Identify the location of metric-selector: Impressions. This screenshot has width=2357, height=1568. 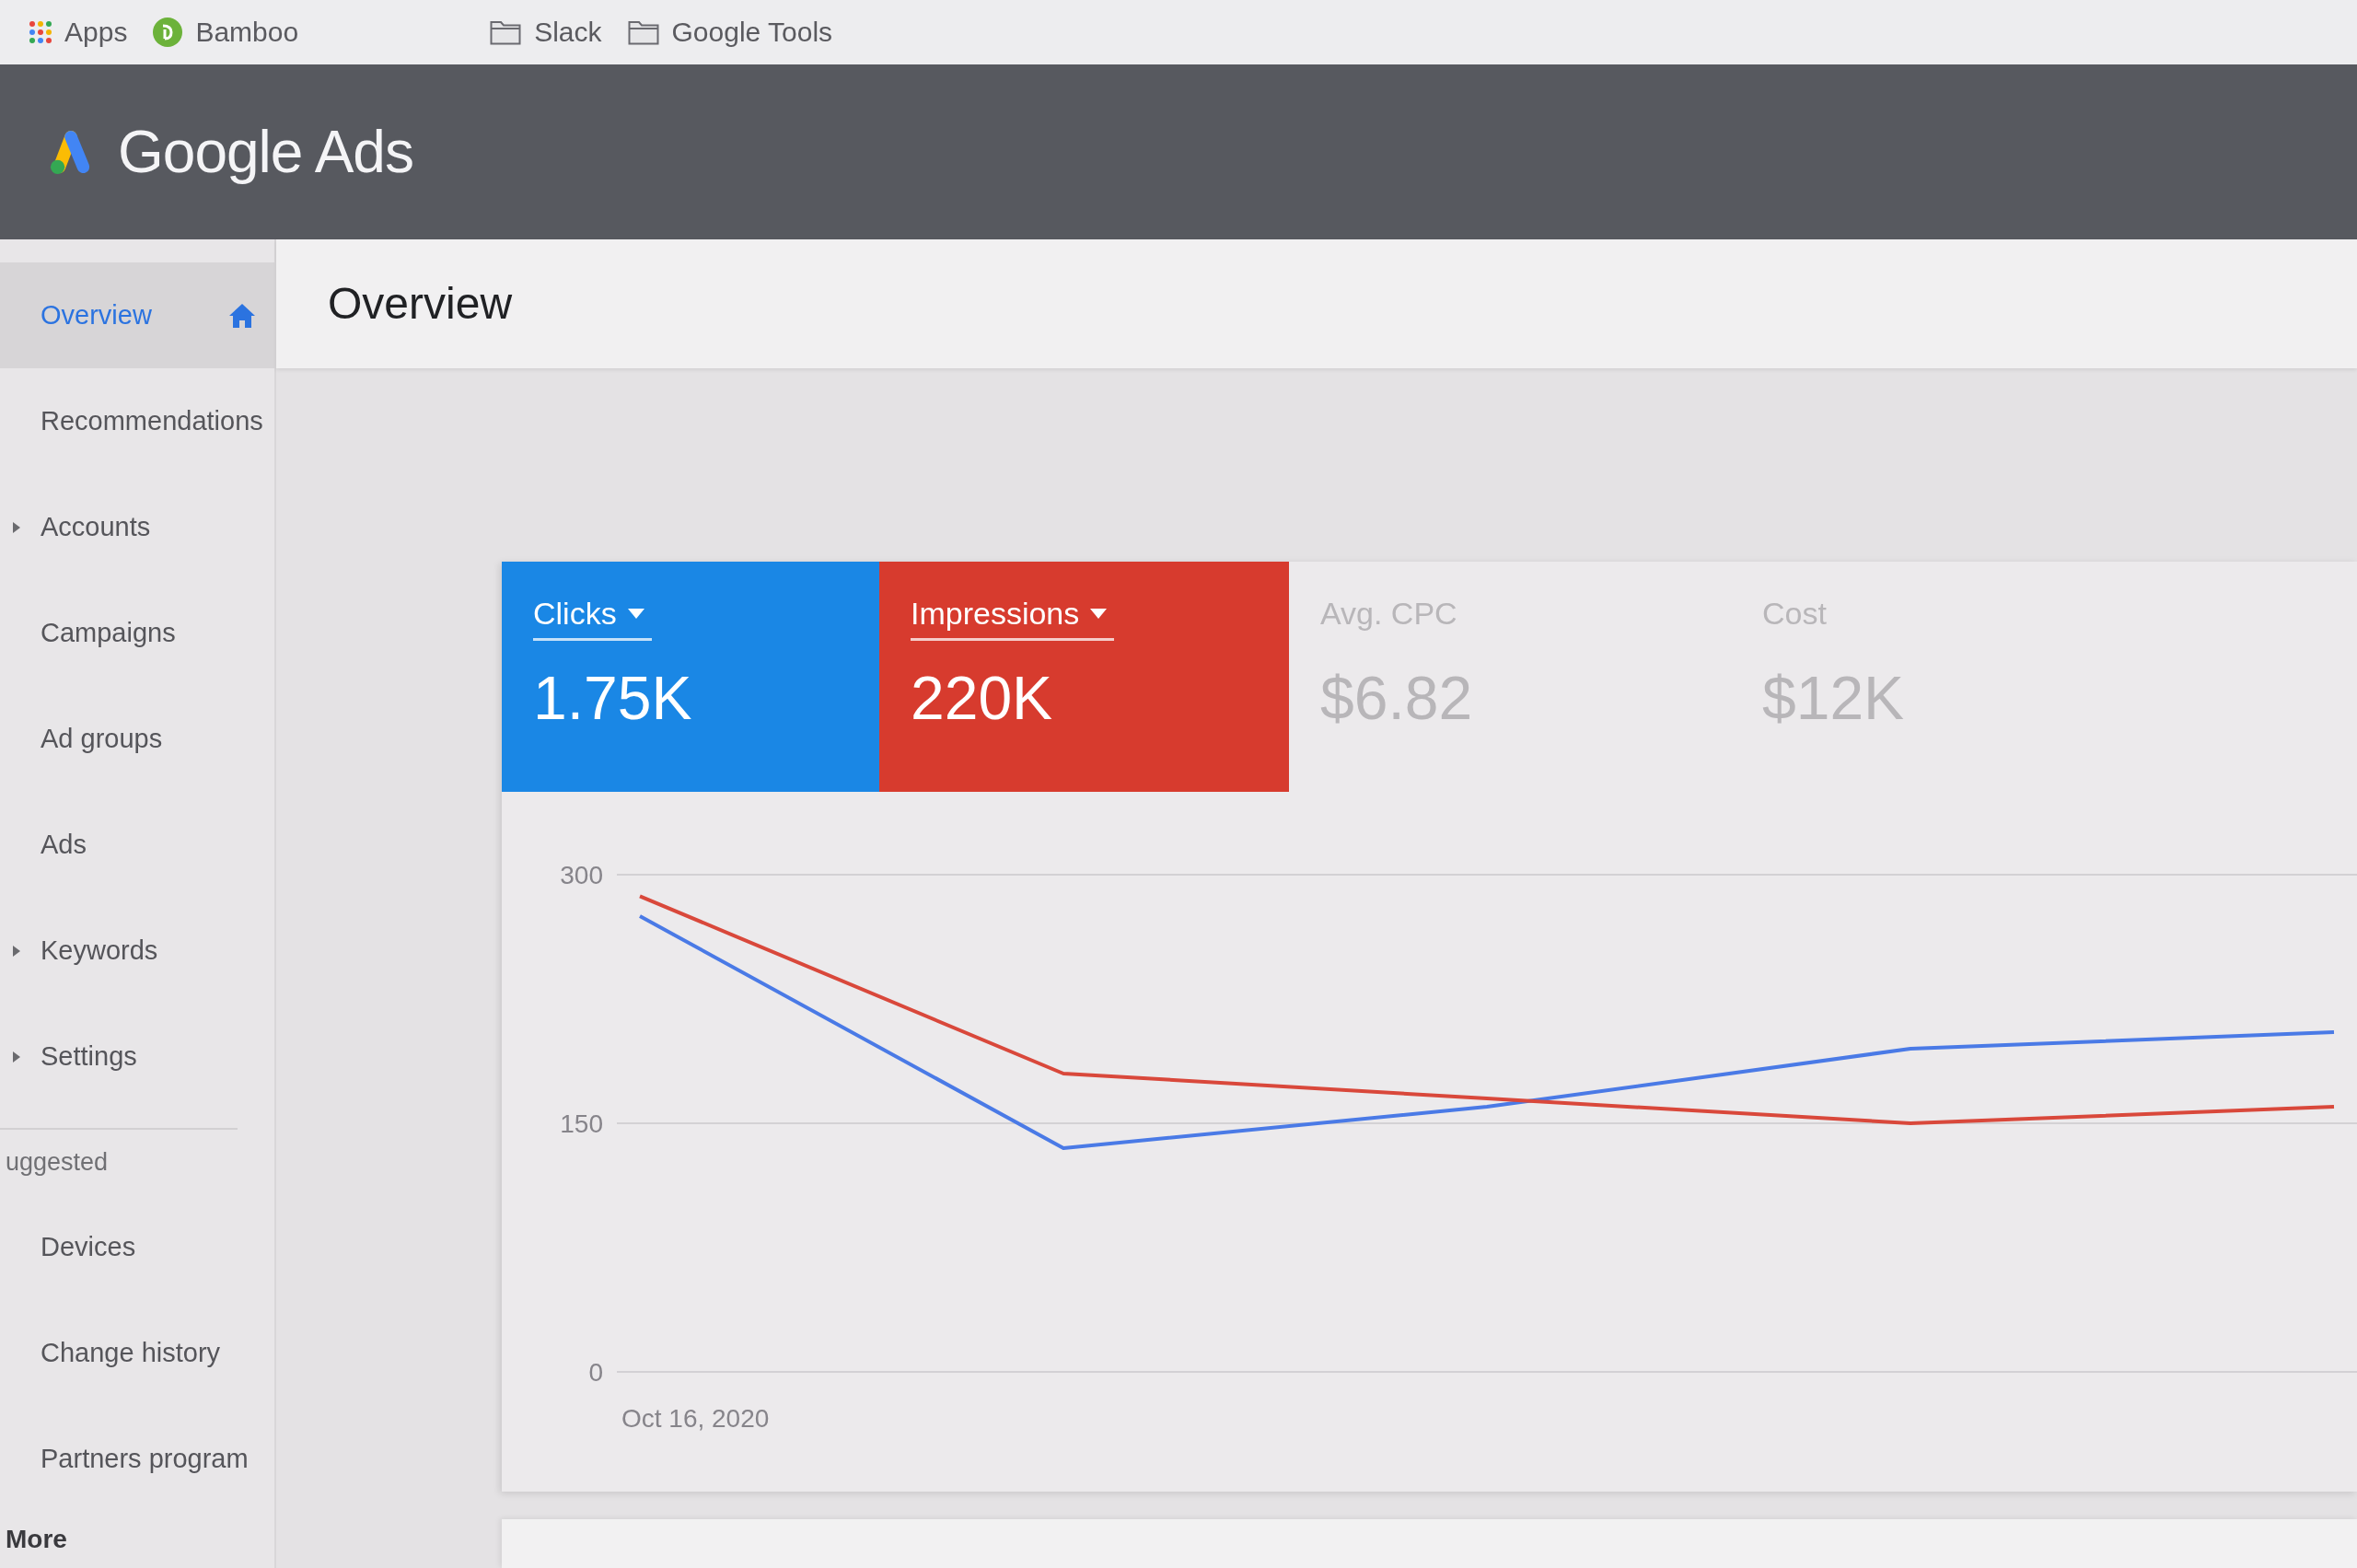
(1013, 619).